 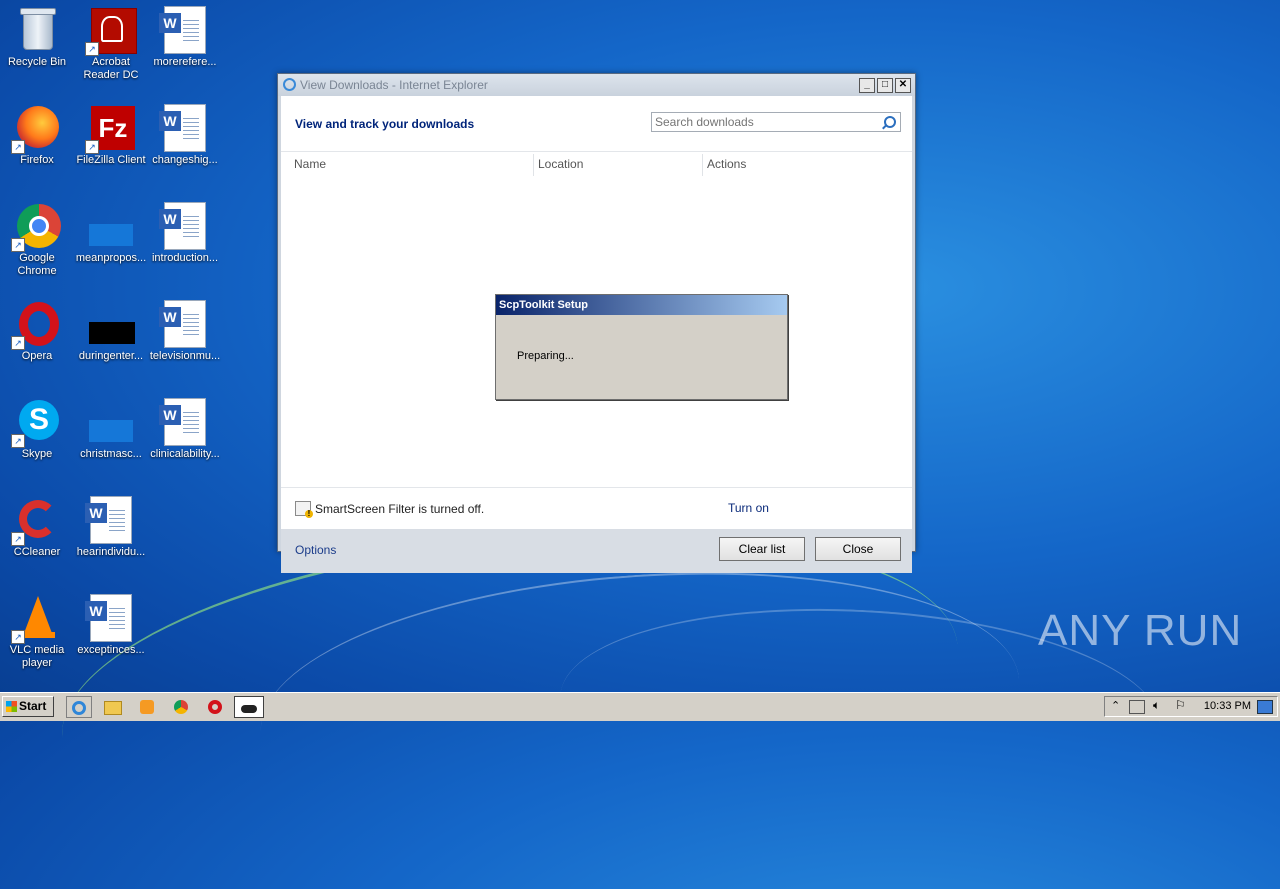 I want to click on divider, so click(x=596, y=487).